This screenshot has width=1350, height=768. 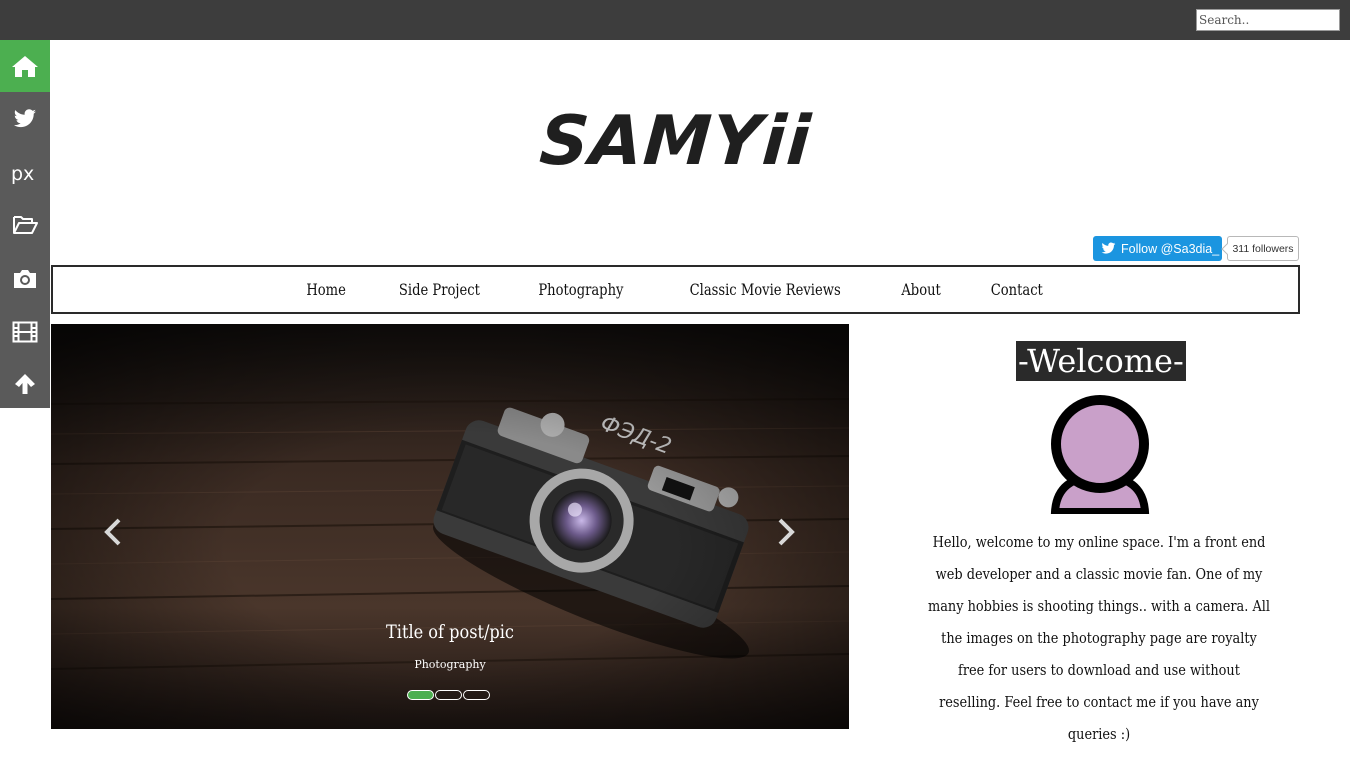 I want to click on sidebar-item-500px: px, so click(x=25, y=174).